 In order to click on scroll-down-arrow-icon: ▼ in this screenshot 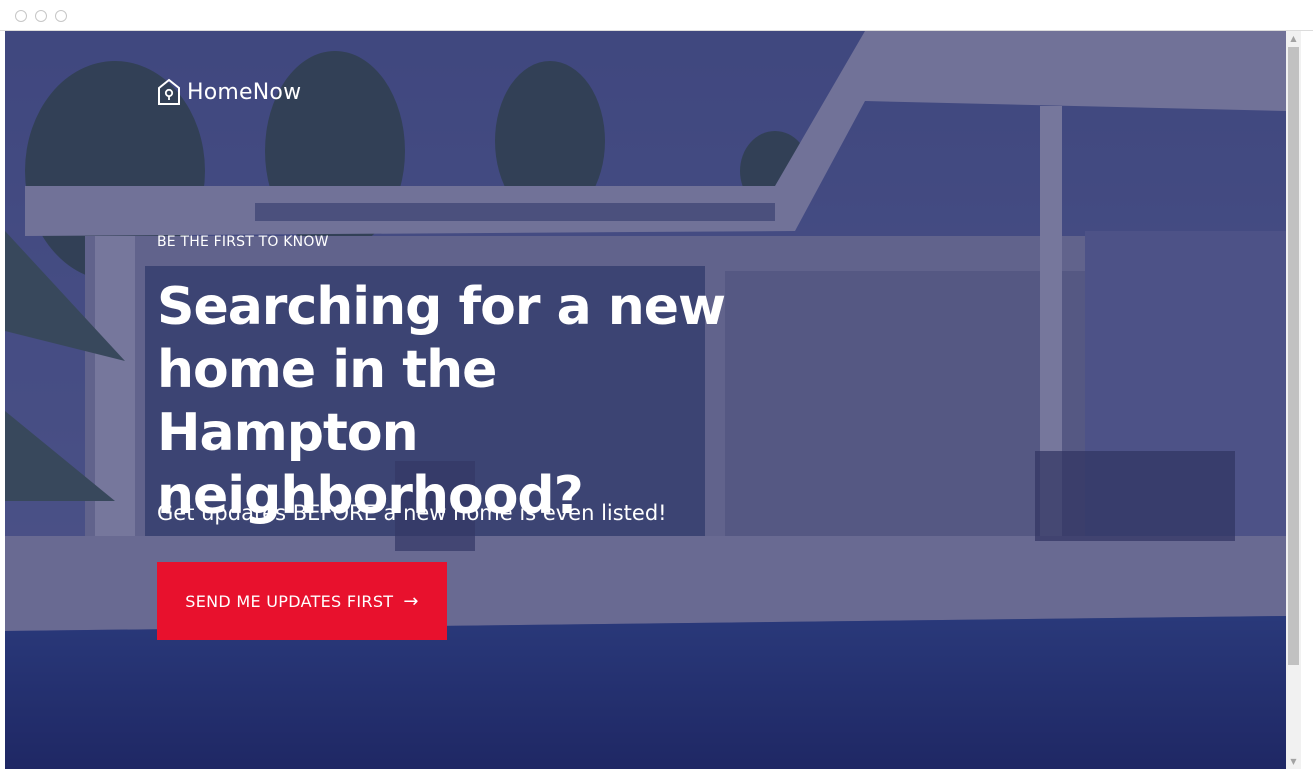, I will do `click(1293, 761)`.